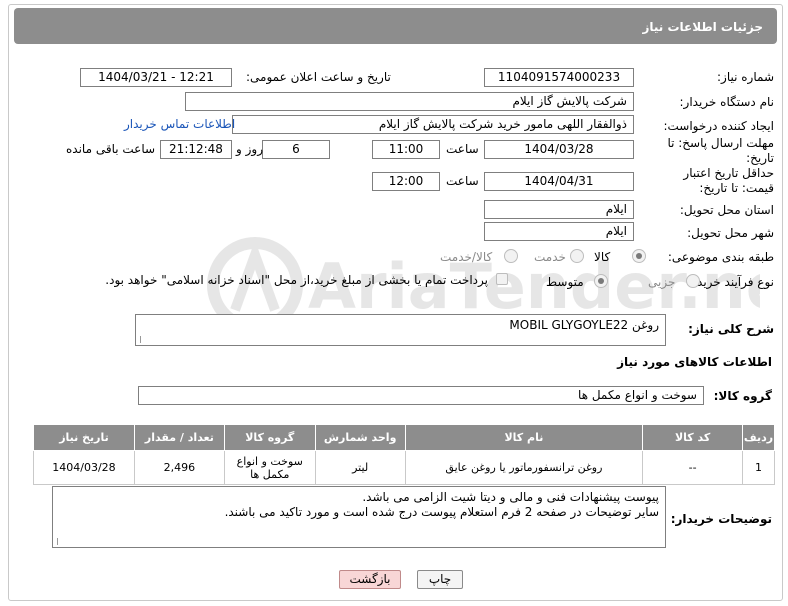 This screenshot has height=606, width=788. Describe the element at coordinates (720, 257) in the screenshot. I see `category-label: طبقه بندی موضوعی:` at that location.